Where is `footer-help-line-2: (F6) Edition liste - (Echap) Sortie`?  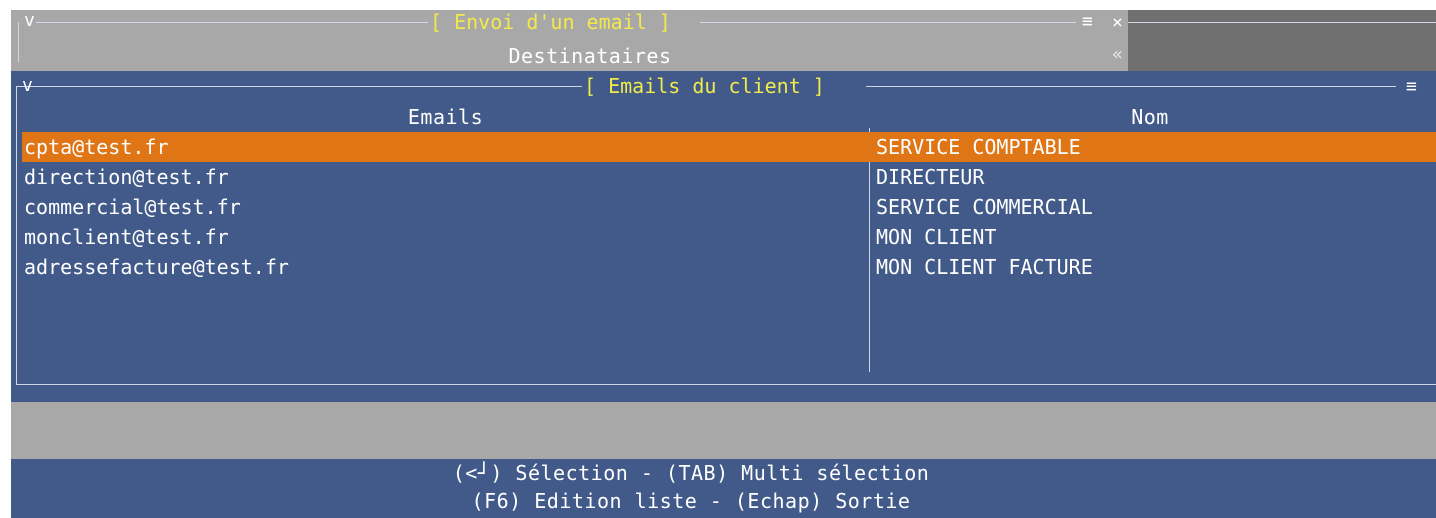
footer-help-line-2: (F6) Edition liste - (Echap) Sortie is located at coordinates (691, 501).